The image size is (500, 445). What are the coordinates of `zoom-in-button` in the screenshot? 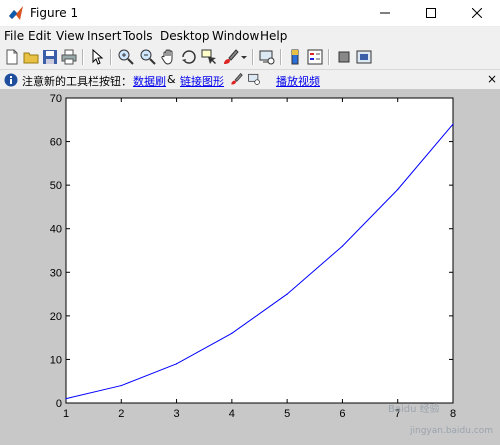 It's located at (126, 57).